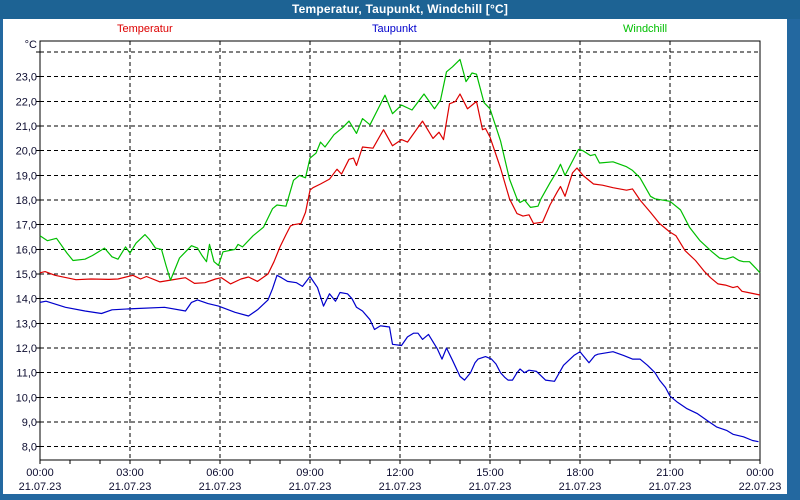  Describe the element at coordinates (26, 102) in the screenshot. I see `y-axis-label: 22,0` at that location.